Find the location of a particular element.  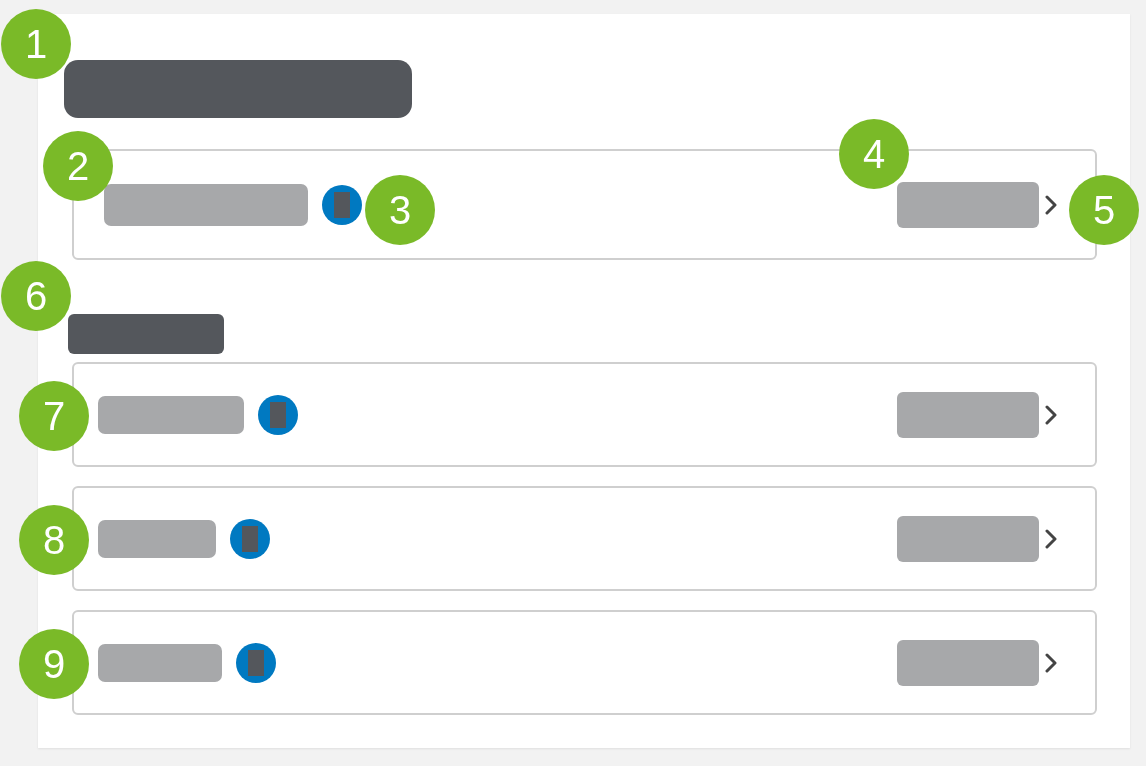

step-callout-tooltip: 7 is located at coordinates (54, 416).